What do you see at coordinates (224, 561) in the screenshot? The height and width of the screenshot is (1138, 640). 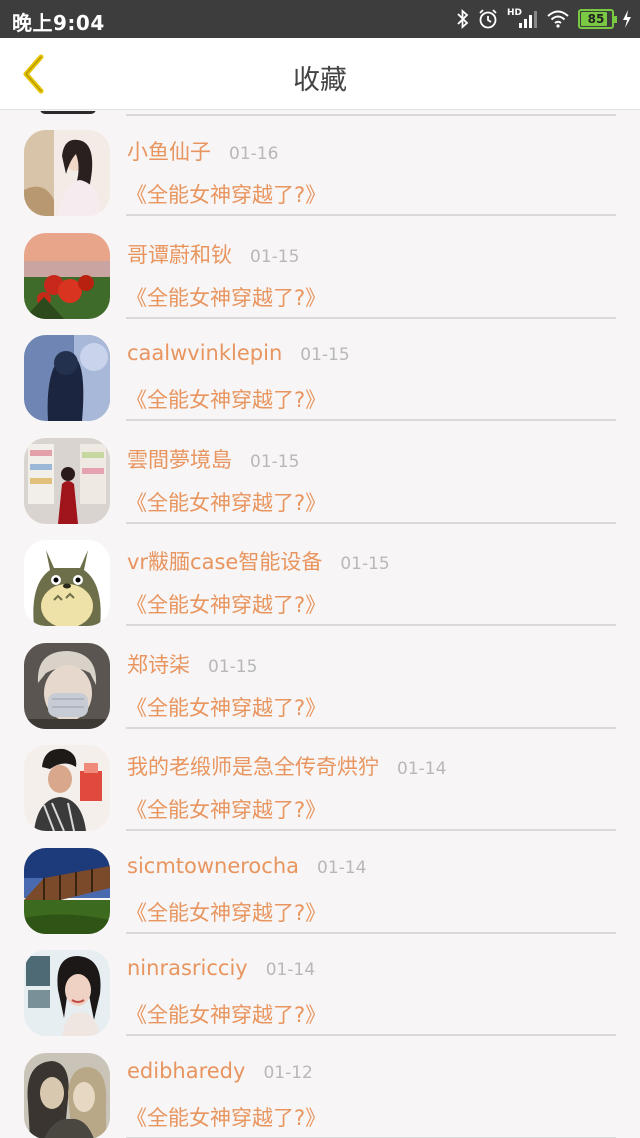 I see `user-name: vr黻腼case智能设备` at bounding box center [224, 561].